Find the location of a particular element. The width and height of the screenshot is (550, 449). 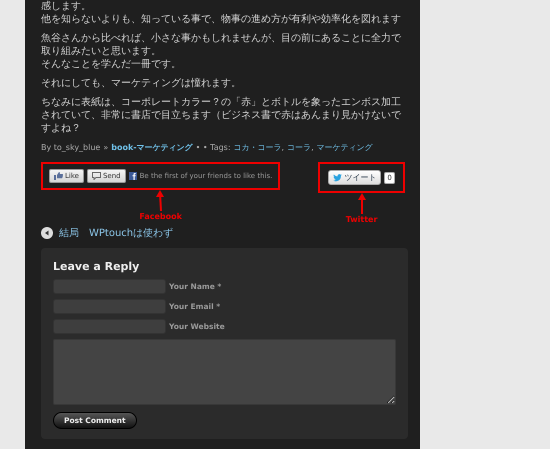

tags-label: • • Tags: is located at coordinates (213, 148).